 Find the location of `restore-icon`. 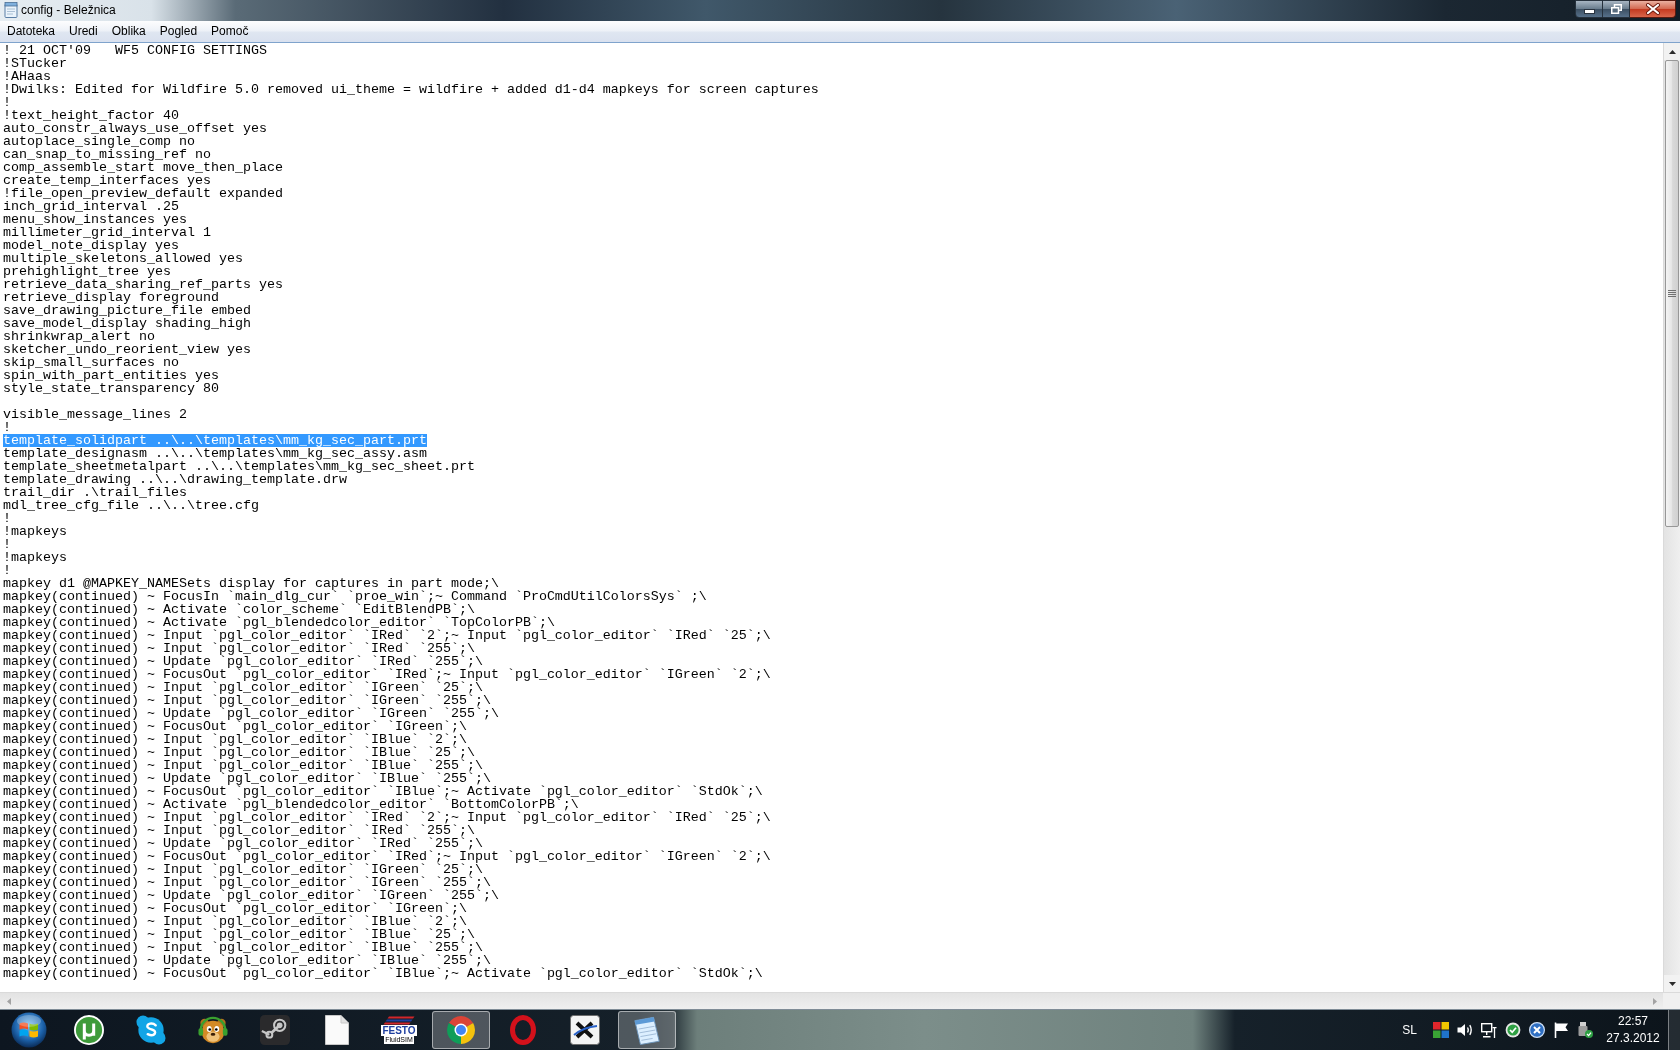

restore-icon is located at coordinates (1616, 9).